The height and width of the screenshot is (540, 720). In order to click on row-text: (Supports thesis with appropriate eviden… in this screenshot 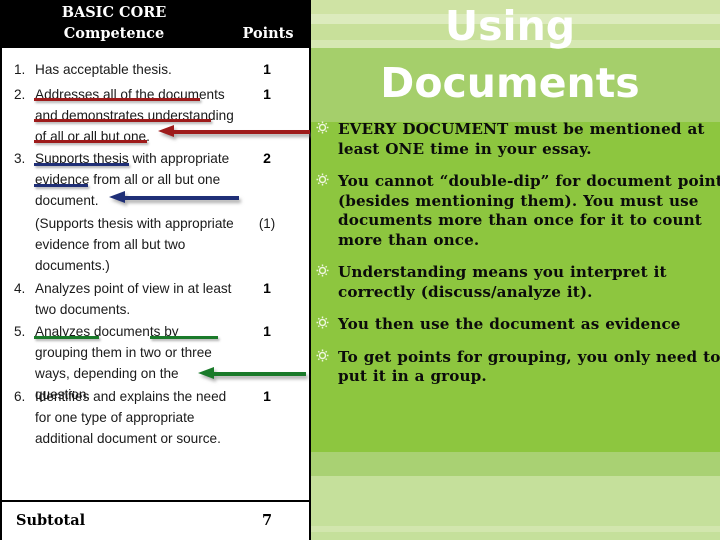, I will do `click(134, 244)`.